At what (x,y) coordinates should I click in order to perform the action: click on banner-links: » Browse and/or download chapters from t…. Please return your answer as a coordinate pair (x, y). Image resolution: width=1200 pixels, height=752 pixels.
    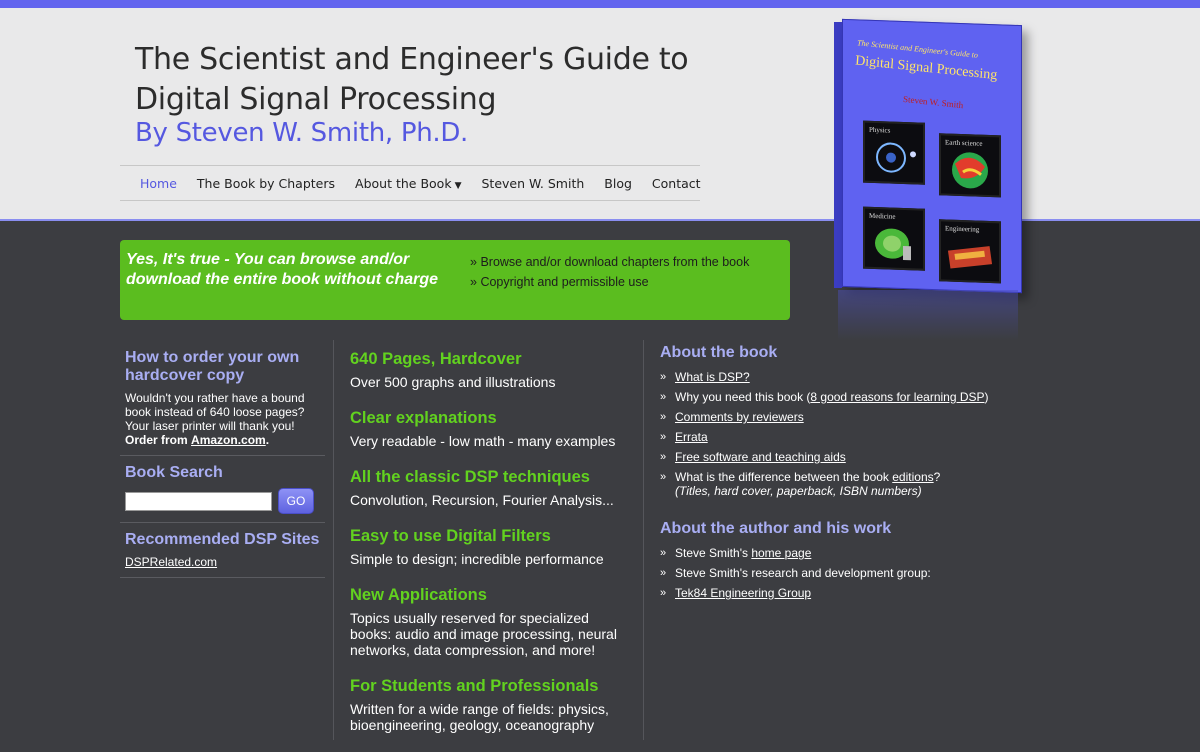
    Looking at the image, I should click on (609, 272).